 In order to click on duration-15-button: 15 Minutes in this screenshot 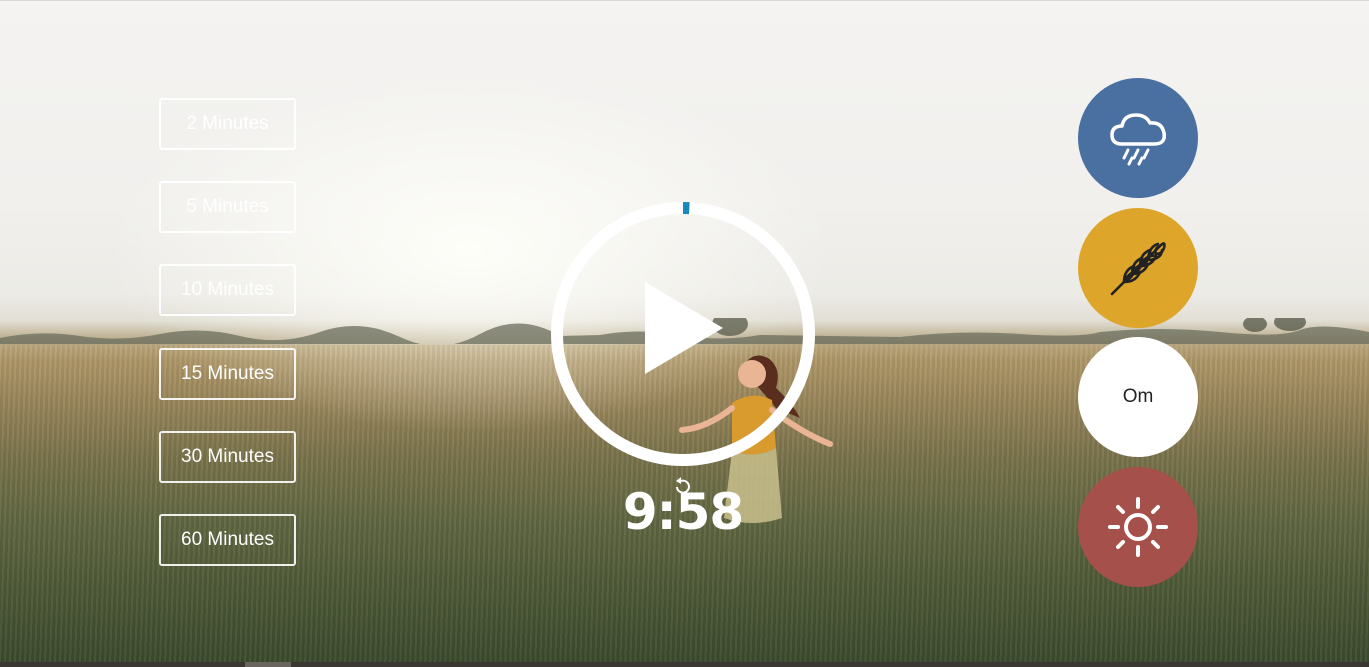, I will do `click(227, 374)`.